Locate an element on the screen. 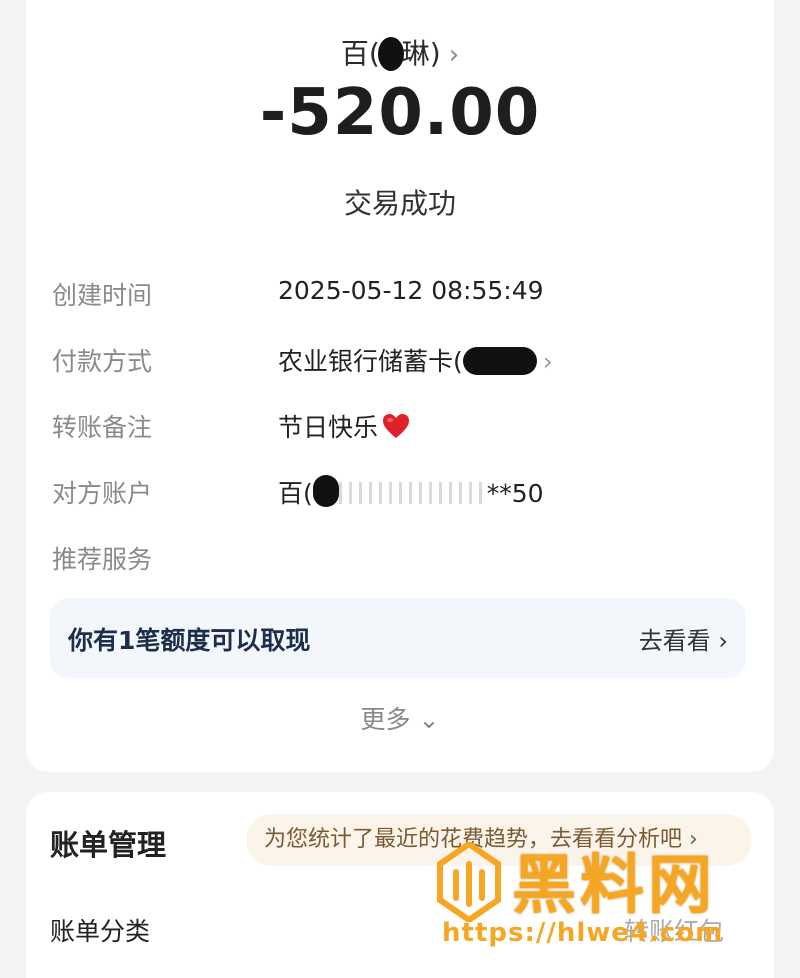  row-value-prefix: 百( is located at coordinates (295, 493).